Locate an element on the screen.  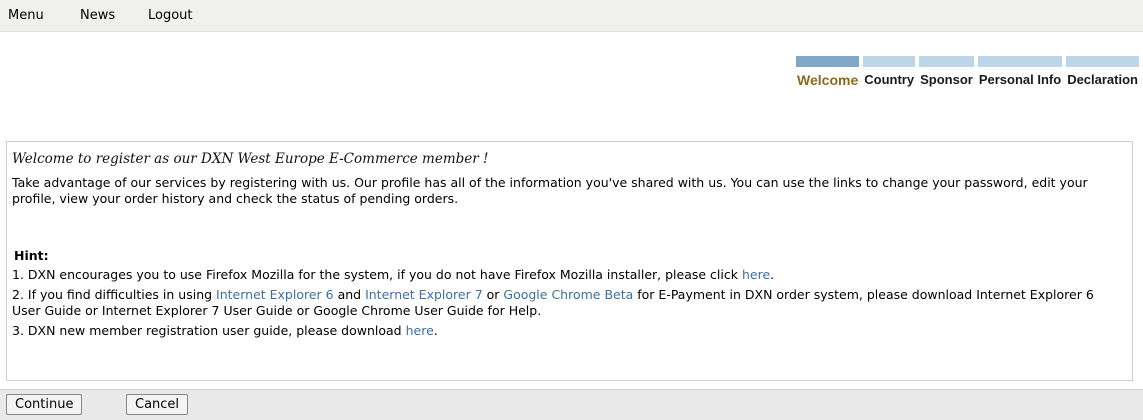
ie6-link: Internet Explorer 6 is located at coordinates (275, 294).